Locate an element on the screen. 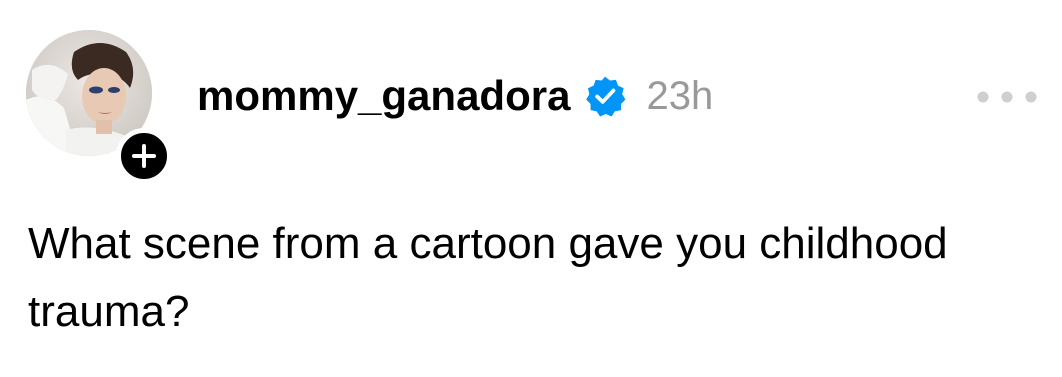  follow-button is located at coordinates (144, 156).